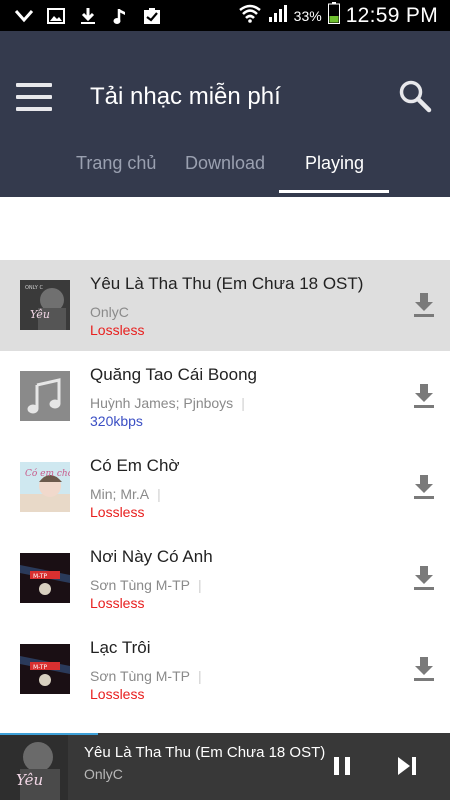 This screenshot has width=450, height=800. I want to click on song-title: Nơi Này Có Anh, so click(151, 556).